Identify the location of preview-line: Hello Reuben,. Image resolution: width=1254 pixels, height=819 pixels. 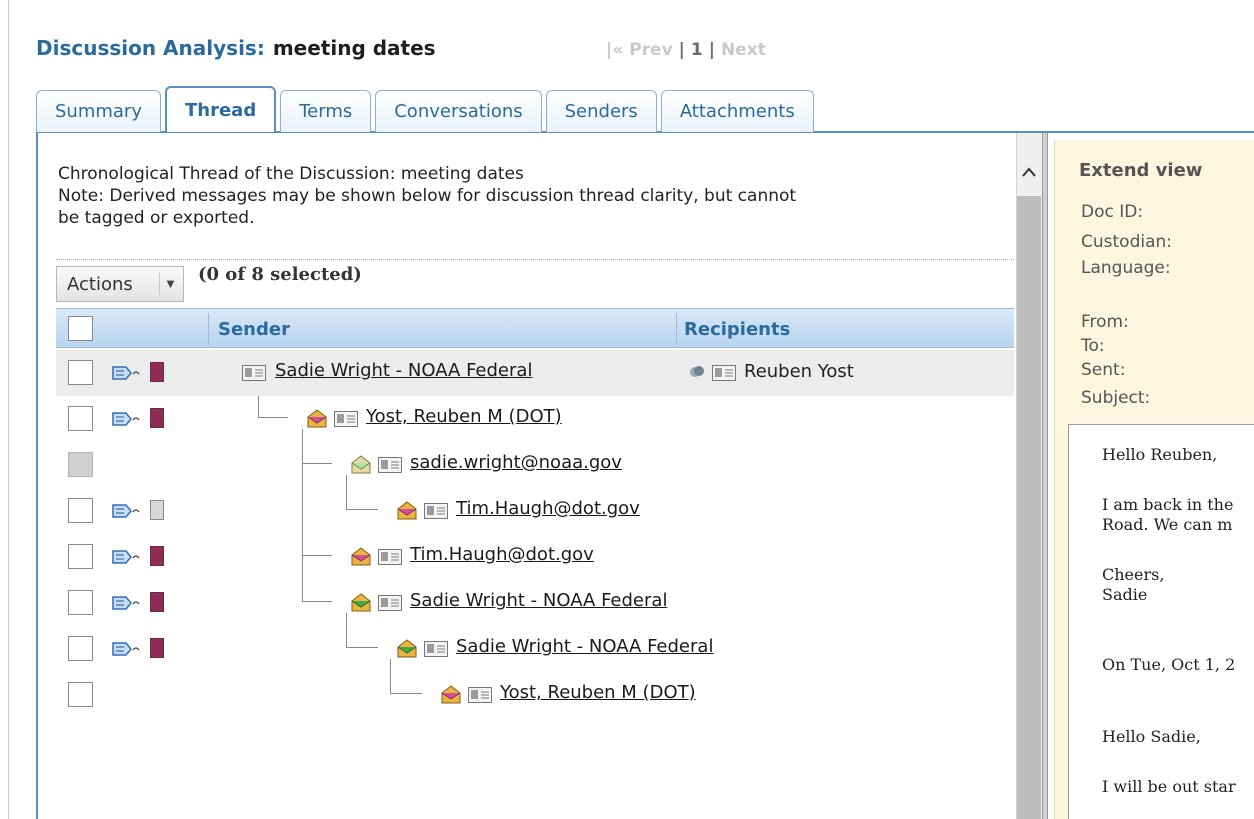
(1160, 454).